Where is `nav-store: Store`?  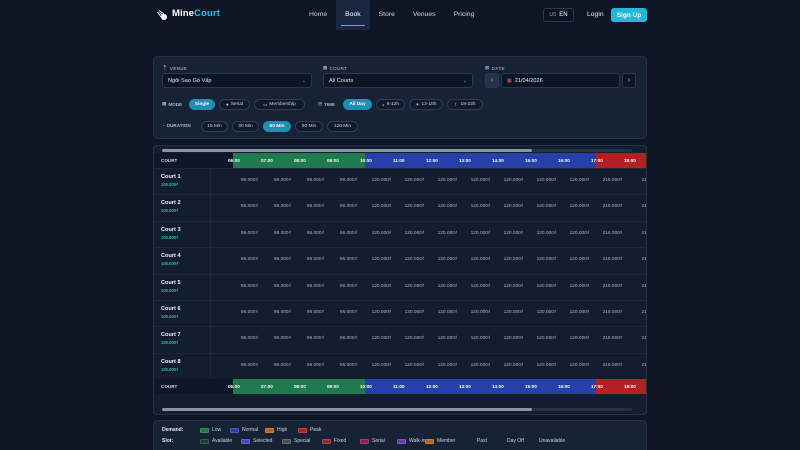
nav-store: Store is located at coordinates (387, 15).